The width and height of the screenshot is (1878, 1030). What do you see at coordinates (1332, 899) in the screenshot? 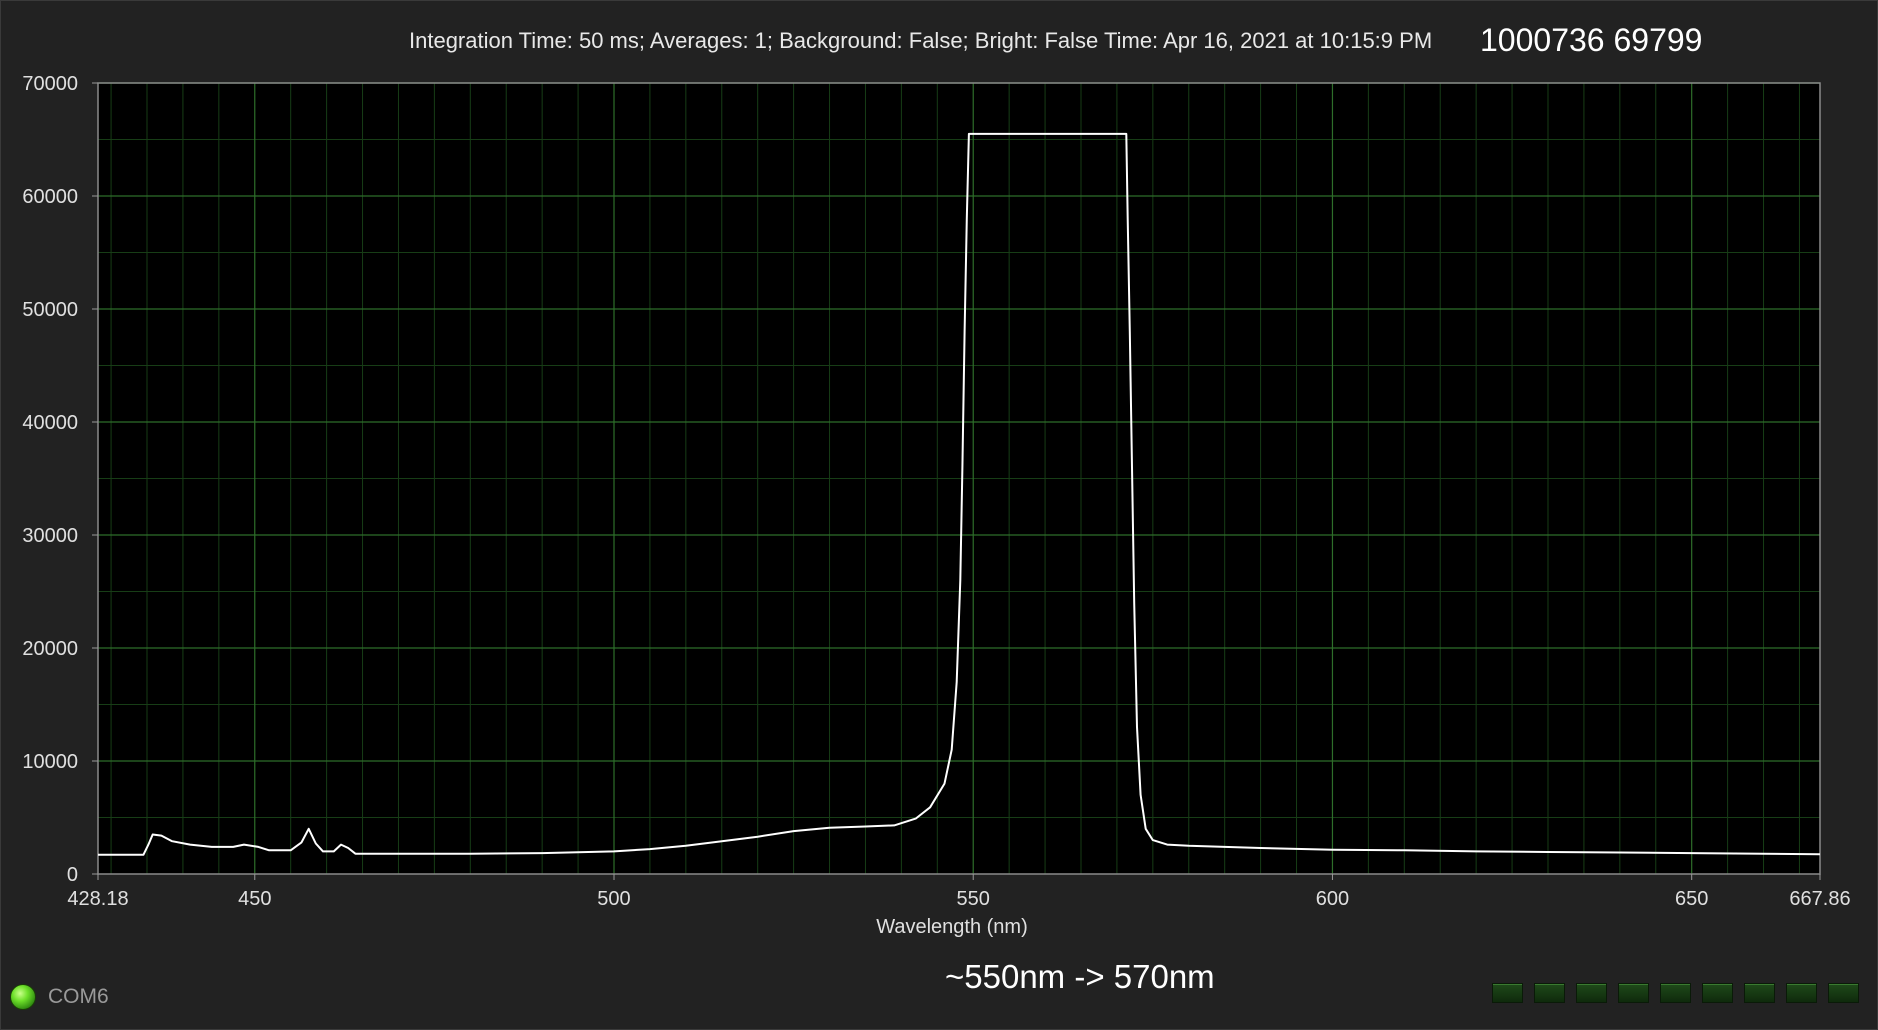
I see `x-tick-label: 600` at bounding box center [1332, 899].